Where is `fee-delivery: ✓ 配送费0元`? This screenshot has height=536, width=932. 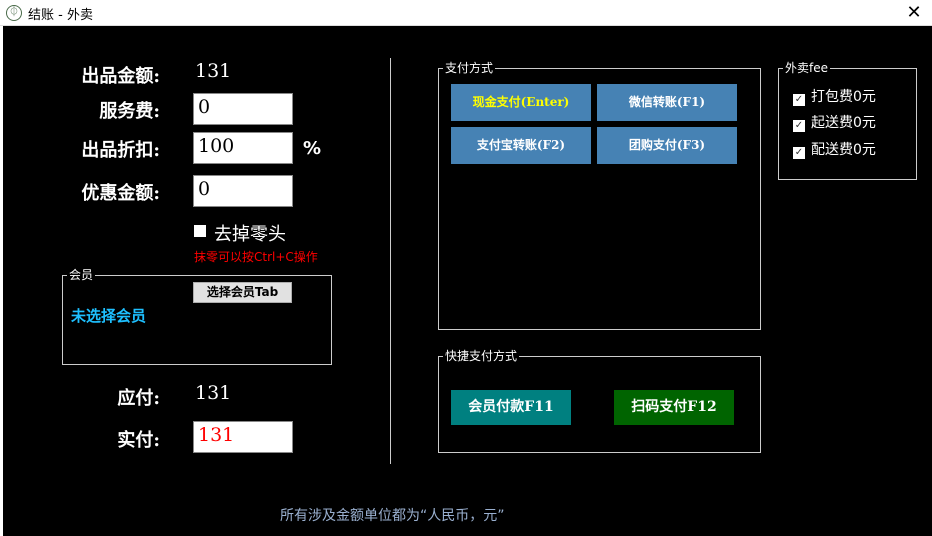 fee-delivery: ✓ 配送费0元 is located at coordinates (834, 149).